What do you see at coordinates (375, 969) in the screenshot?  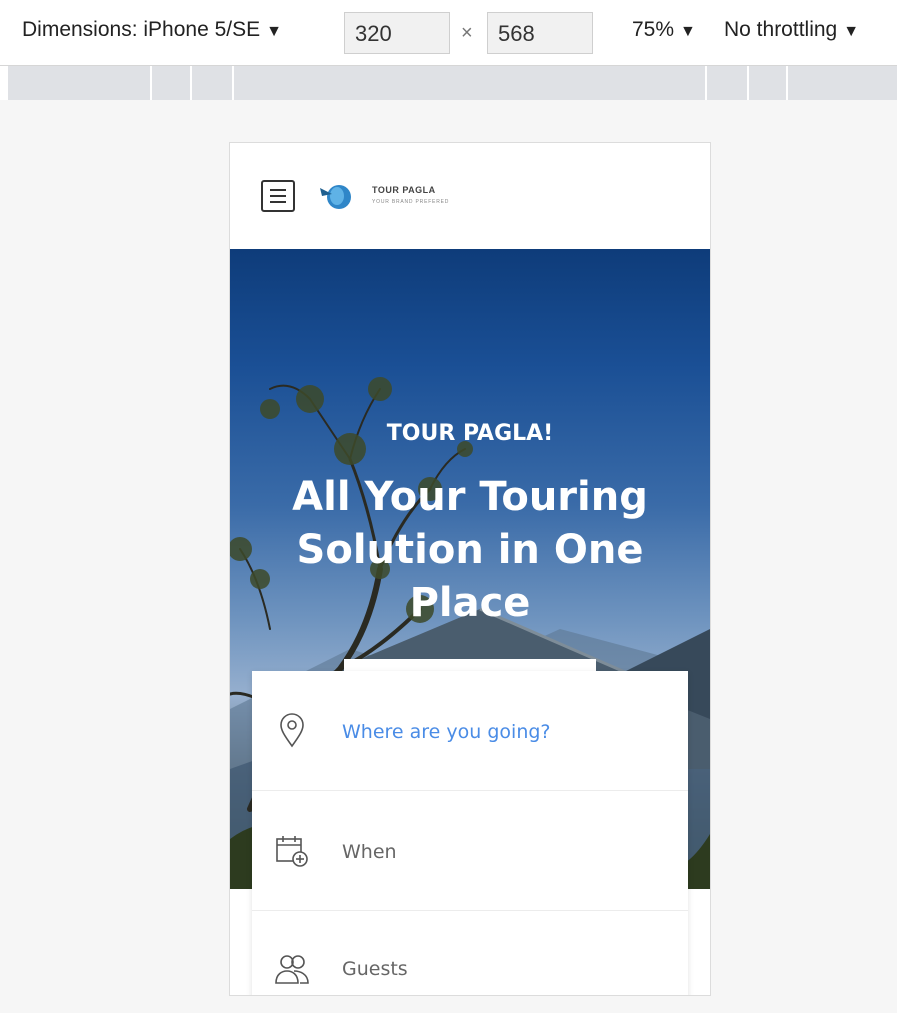 I see `guests-label: Guests` at bounding box center [375, 969].